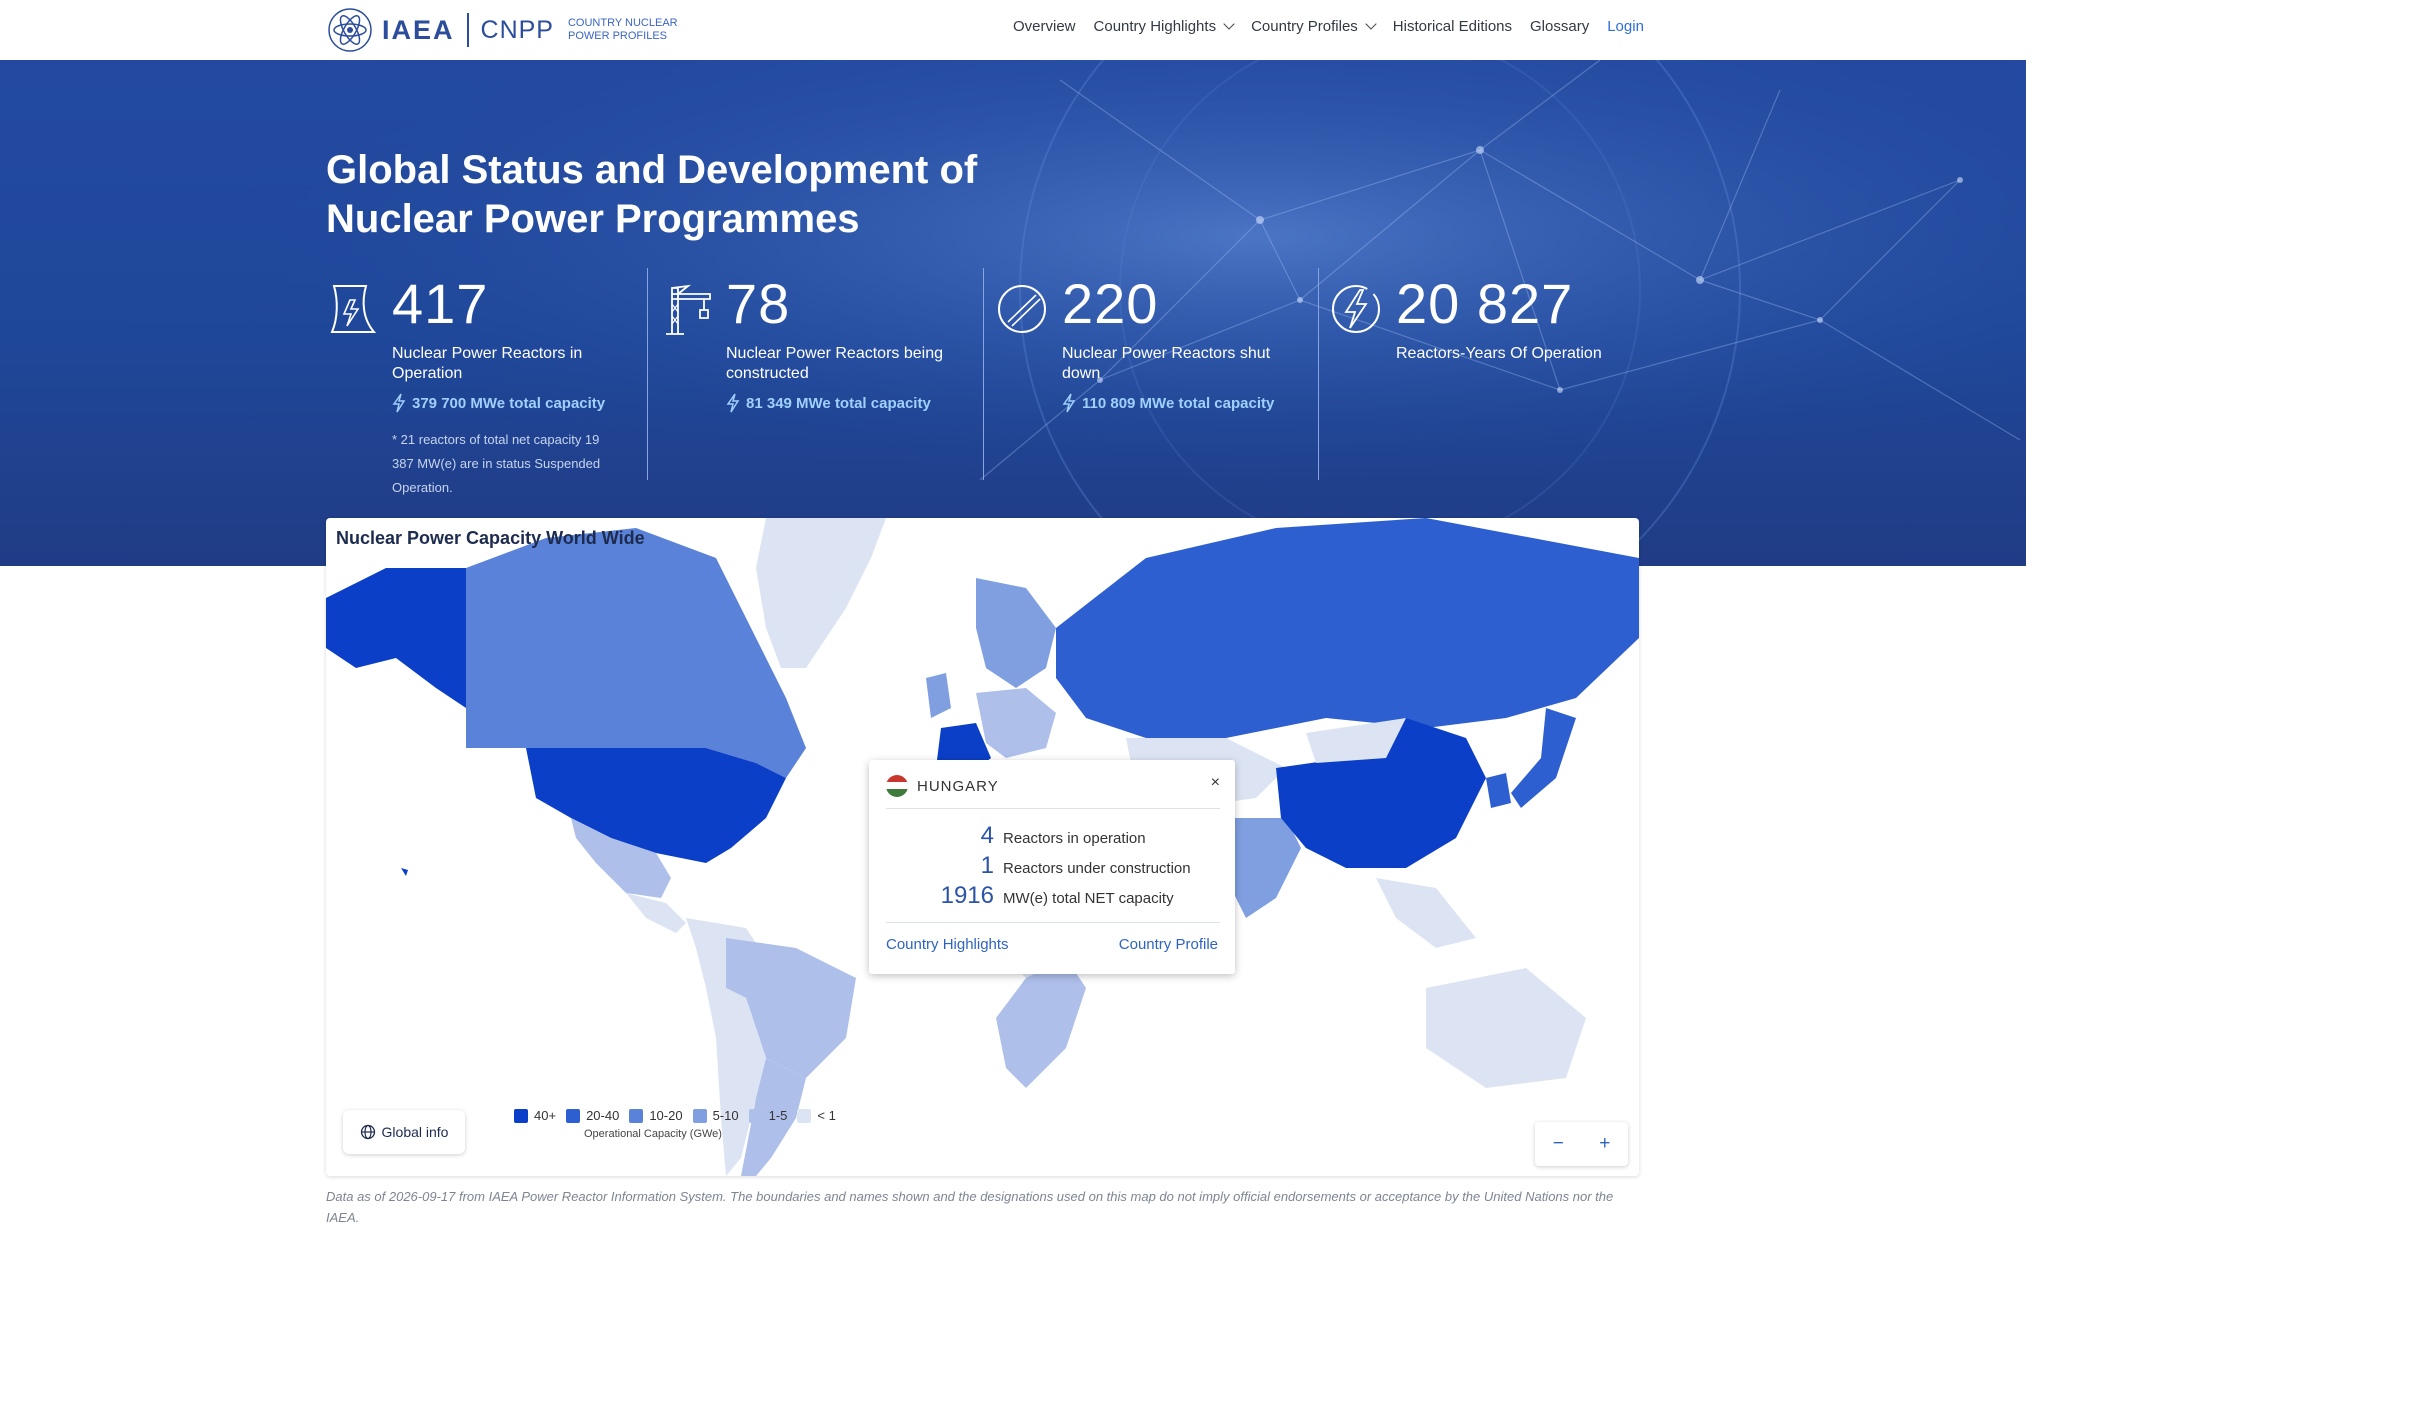 The height and width of the screenshot is (1403, 2435). I want to click on popup-row-capacity: 1916 MW(e) total NET capacity, so click(1052, 896).